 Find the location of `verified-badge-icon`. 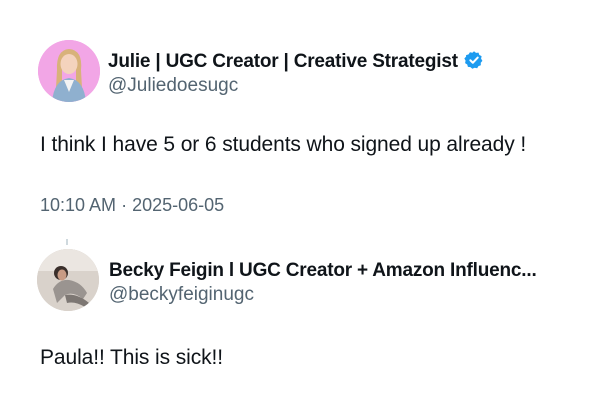

verified-badge-icon is located at coordinates (473, 60).